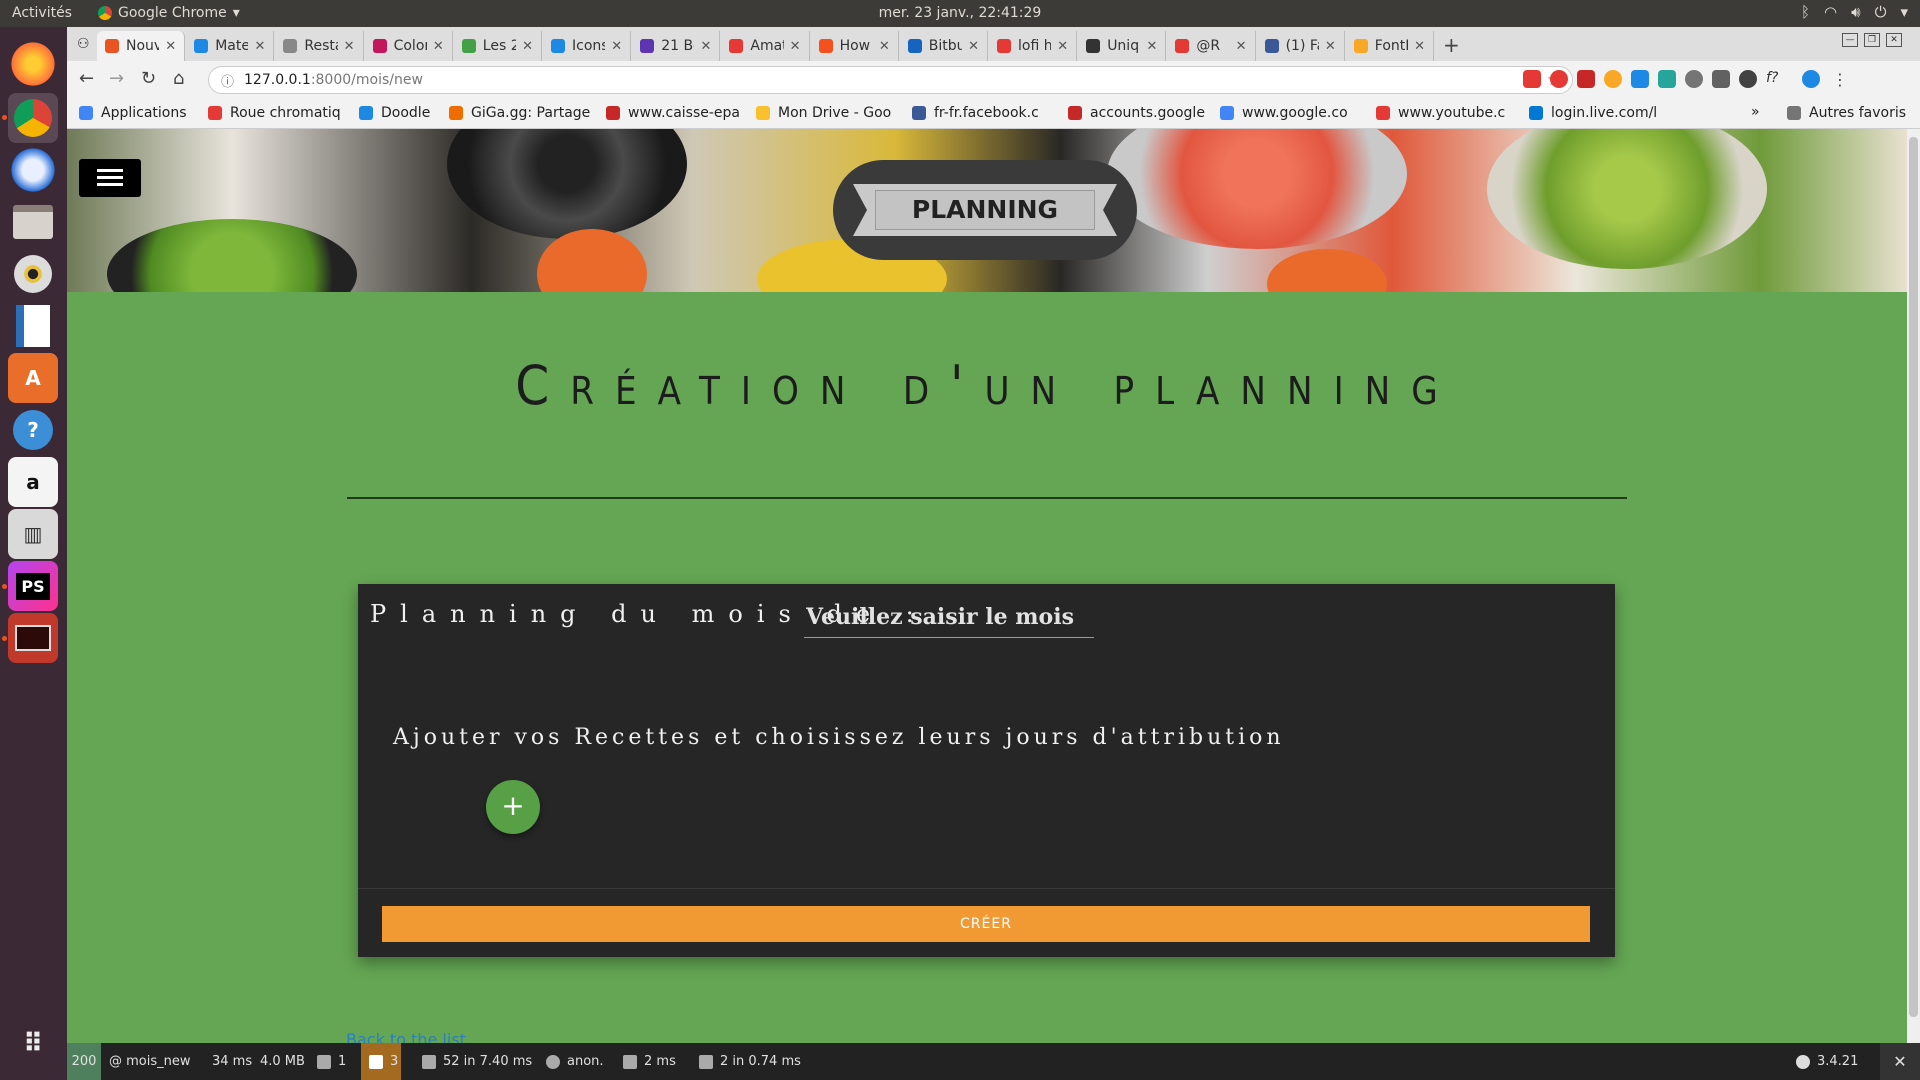 The width and height of the screenshot is (1920, 1080). Describe the element at coordinates (1301, 46) in the screenshot. I see `tab-13: (1) Fac ✕` at that location.